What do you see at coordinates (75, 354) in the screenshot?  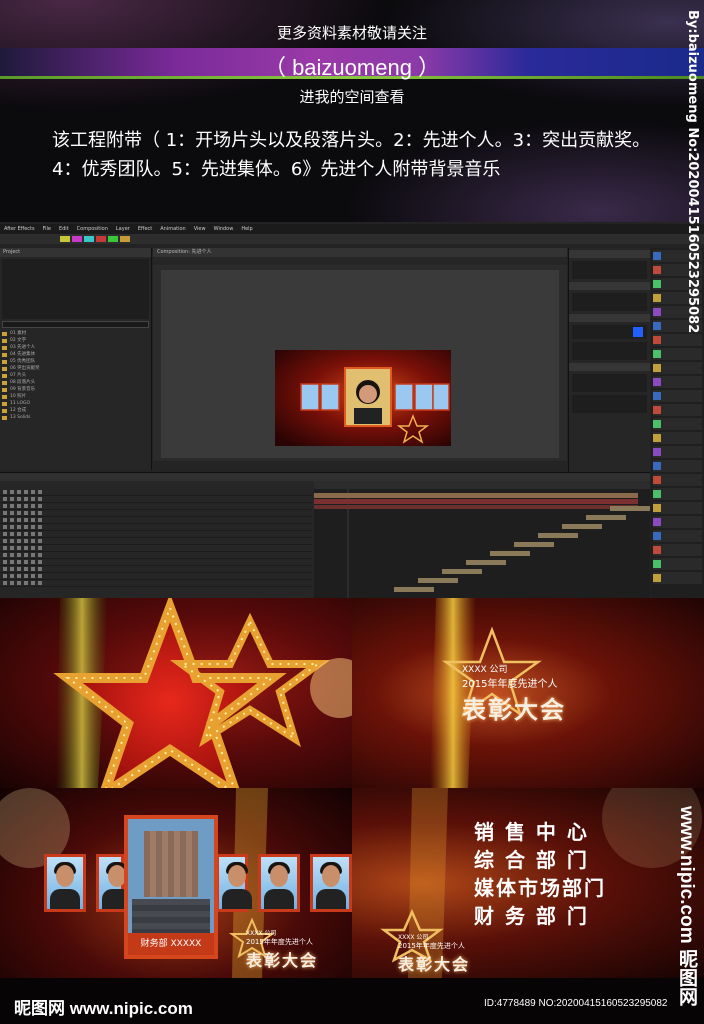 I see `project-item: 04 先进集体` at bounding box center [75, 354].